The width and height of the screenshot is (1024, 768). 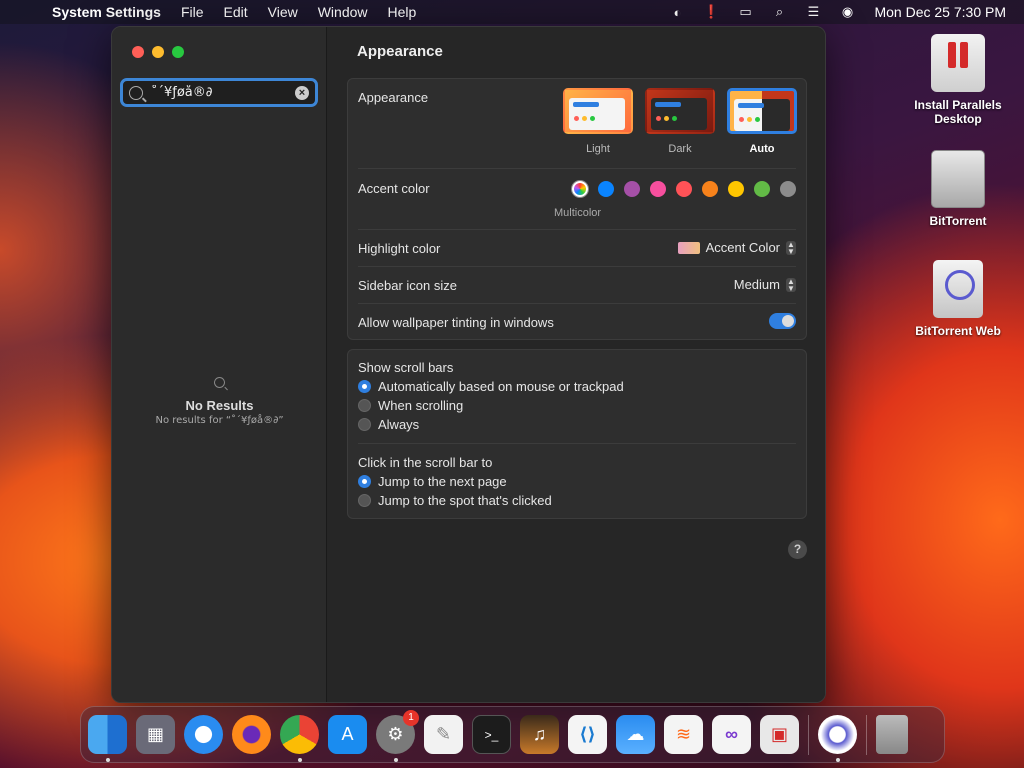 What do you see at coordinates (658, 189) in the screenshot?
I see `accent-swatch-pink` at bounding box center [658, 189].